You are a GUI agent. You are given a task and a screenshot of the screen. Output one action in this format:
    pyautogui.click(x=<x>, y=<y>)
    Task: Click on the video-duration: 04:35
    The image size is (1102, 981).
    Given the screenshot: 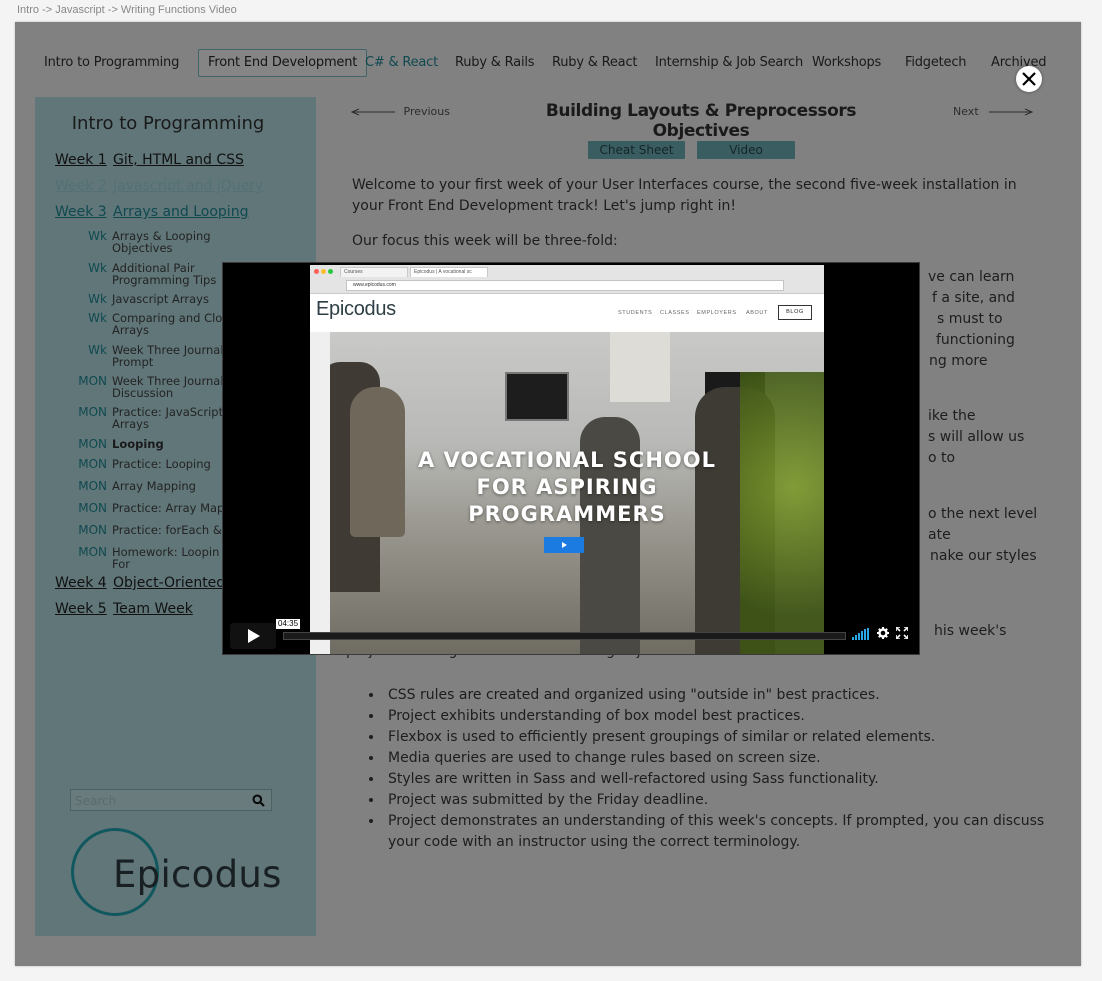 What is the action you would take?
    pyautogui.click(x=288, y=624)
    